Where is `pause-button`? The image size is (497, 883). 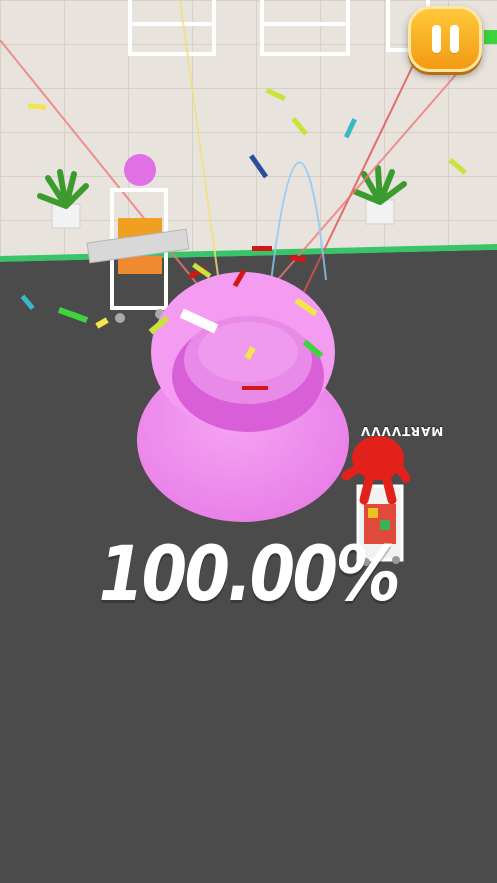
pause-button is located at coordinates (445, 39).